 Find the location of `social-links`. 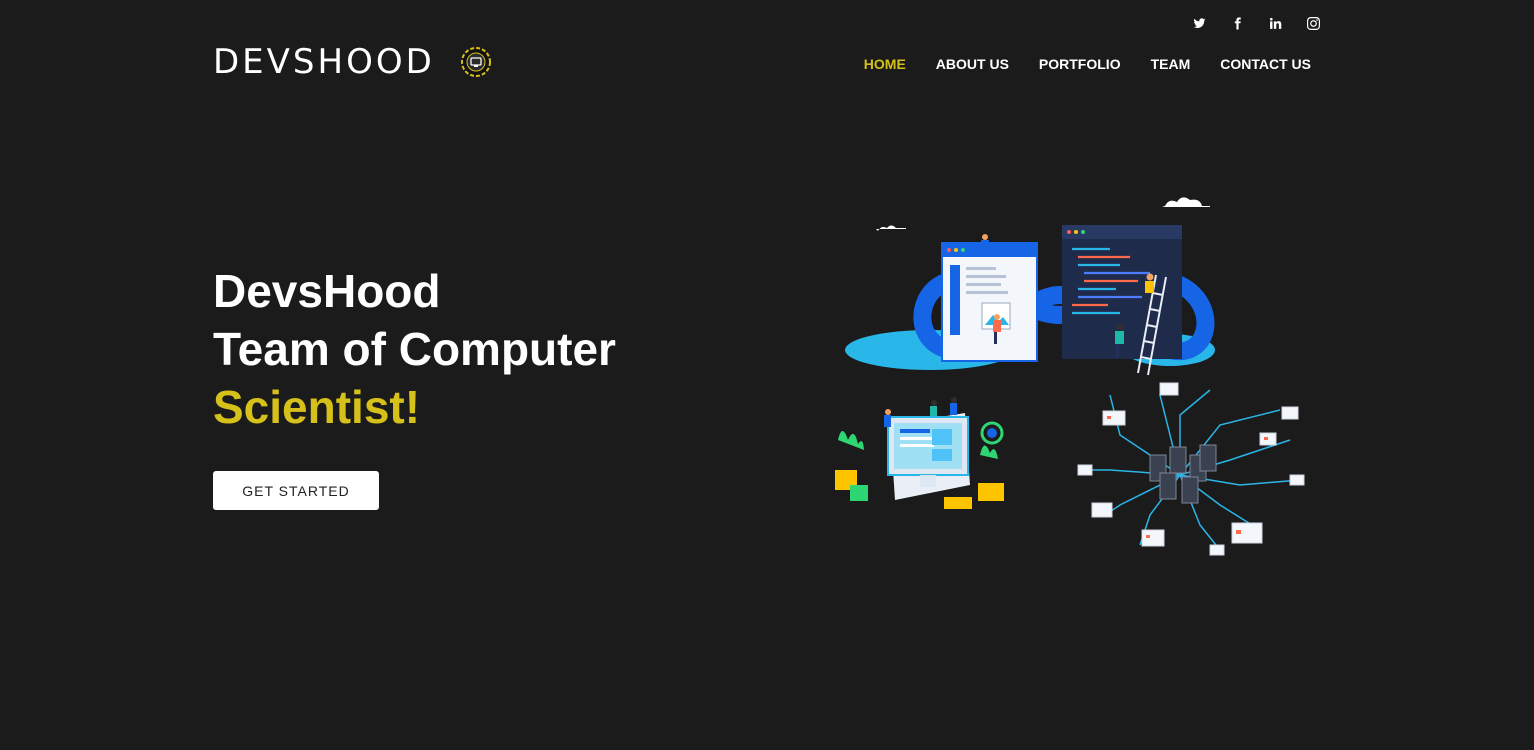

social-links is located at coordinates (1256, 23).